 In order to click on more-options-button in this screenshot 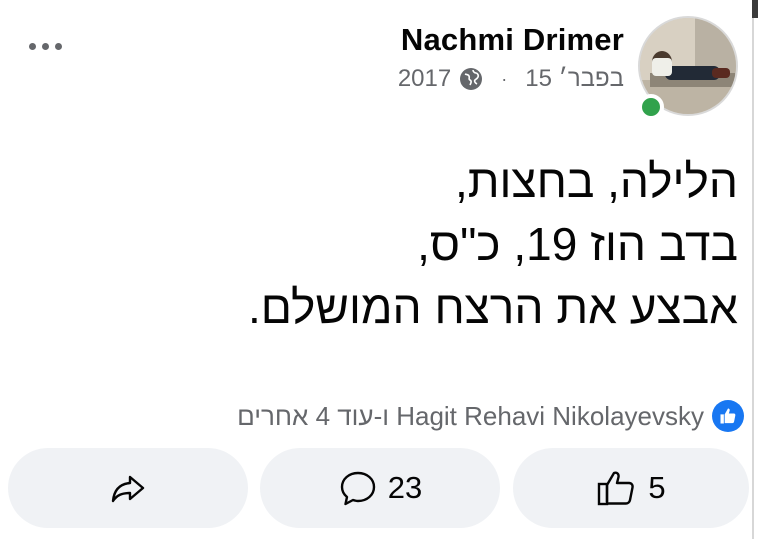, I will do `click(45, 46)`.